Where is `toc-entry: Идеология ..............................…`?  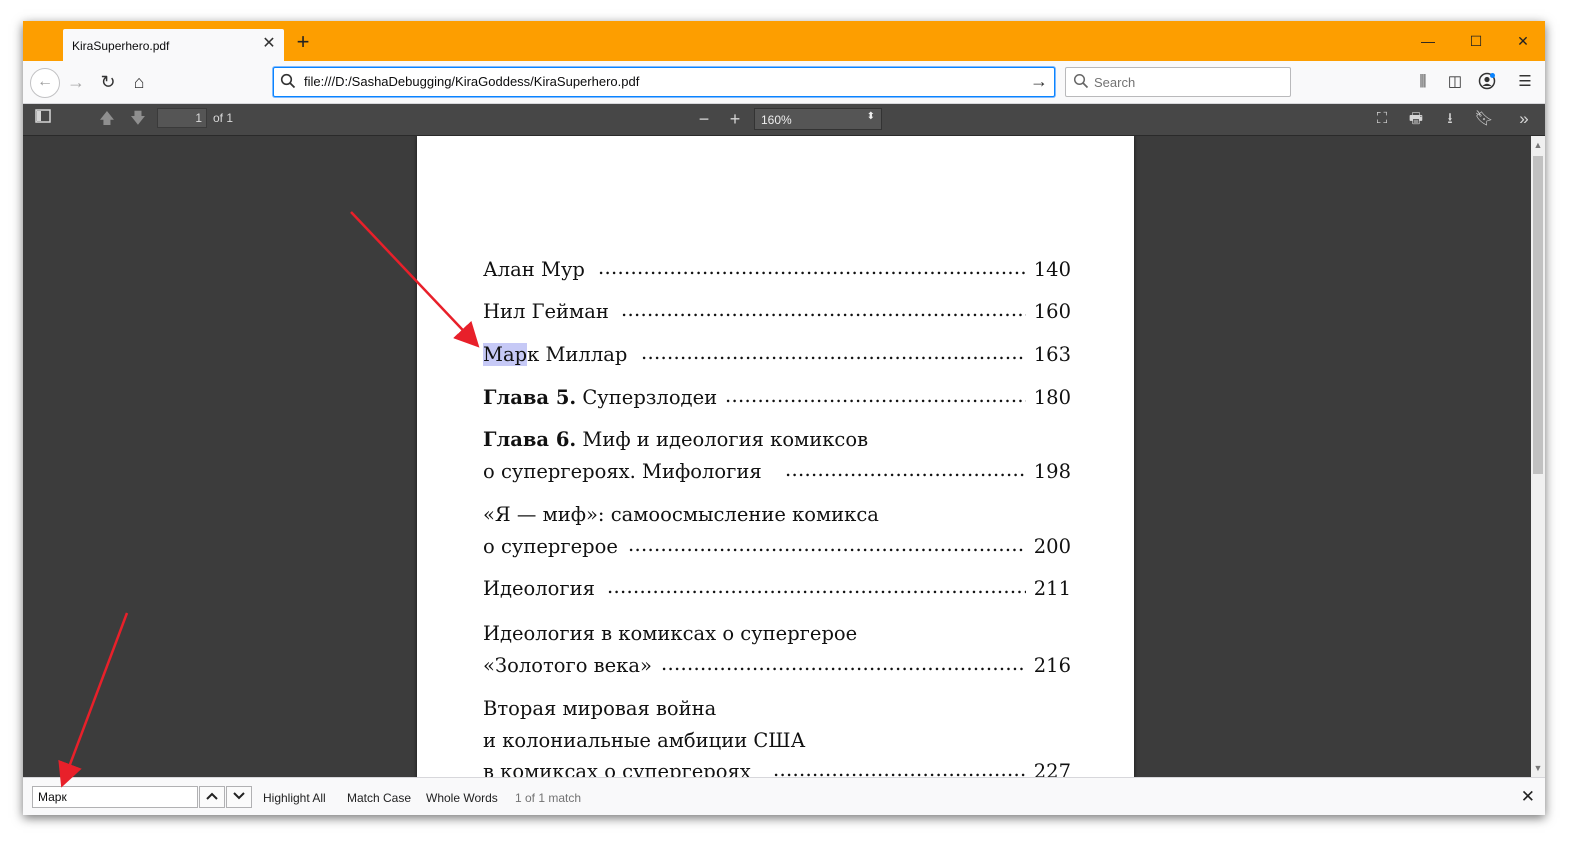 toc-entry: Идеология ..............................… is located at coordinates (777, 589).